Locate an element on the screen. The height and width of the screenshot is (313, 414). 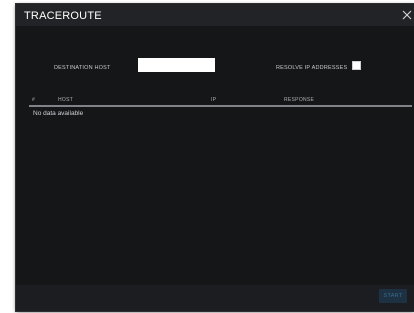
column-header-number: # is located at coordinates (34, 100).